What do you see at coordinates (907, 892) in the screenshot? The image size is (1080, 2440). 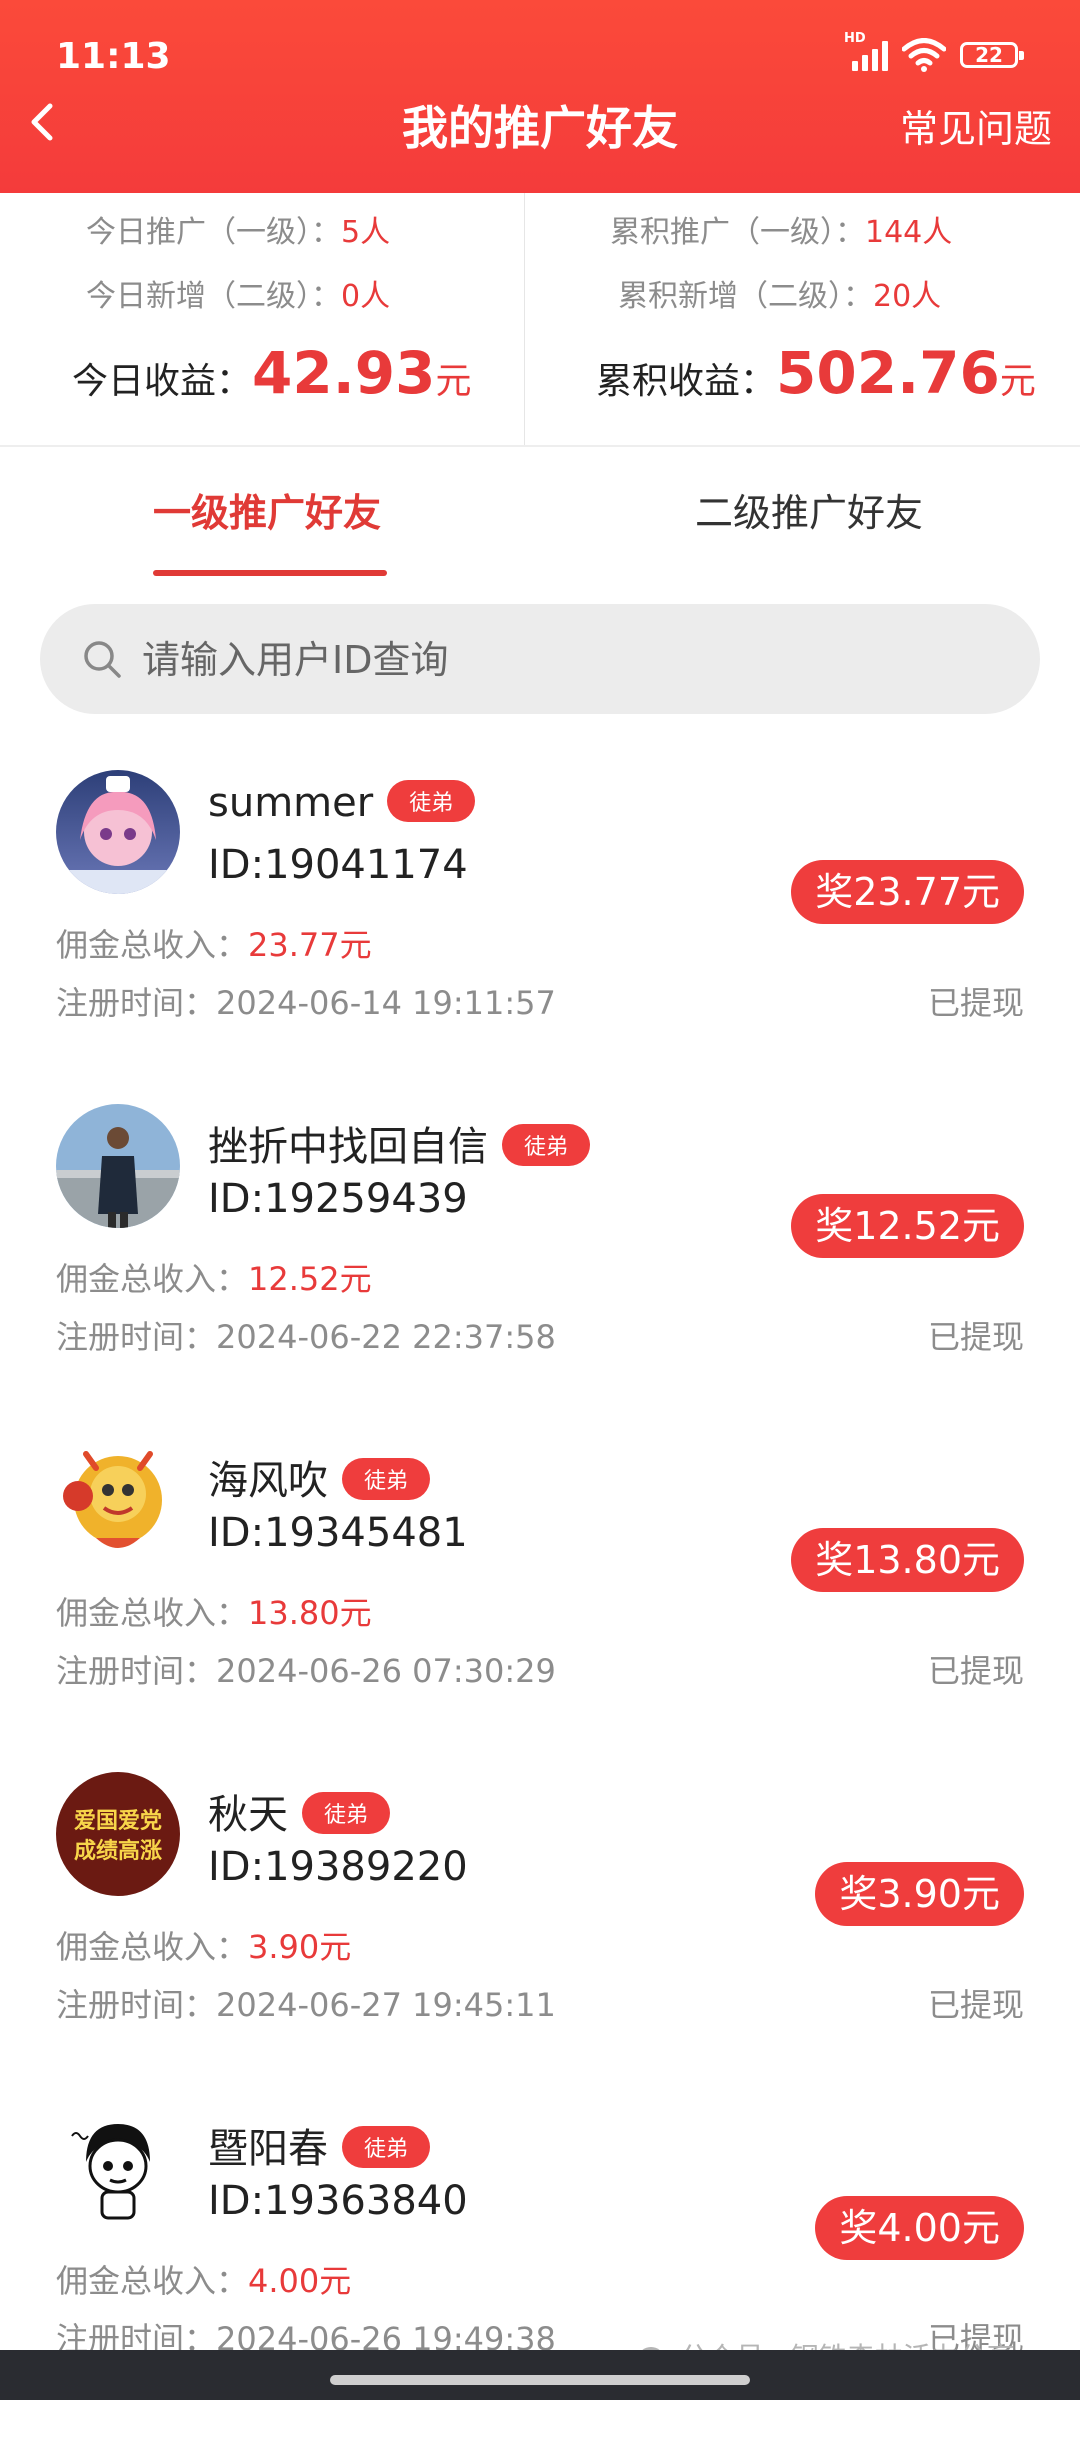 I see `reward-button: 奖23.77元` at bounding box center [907, 892].